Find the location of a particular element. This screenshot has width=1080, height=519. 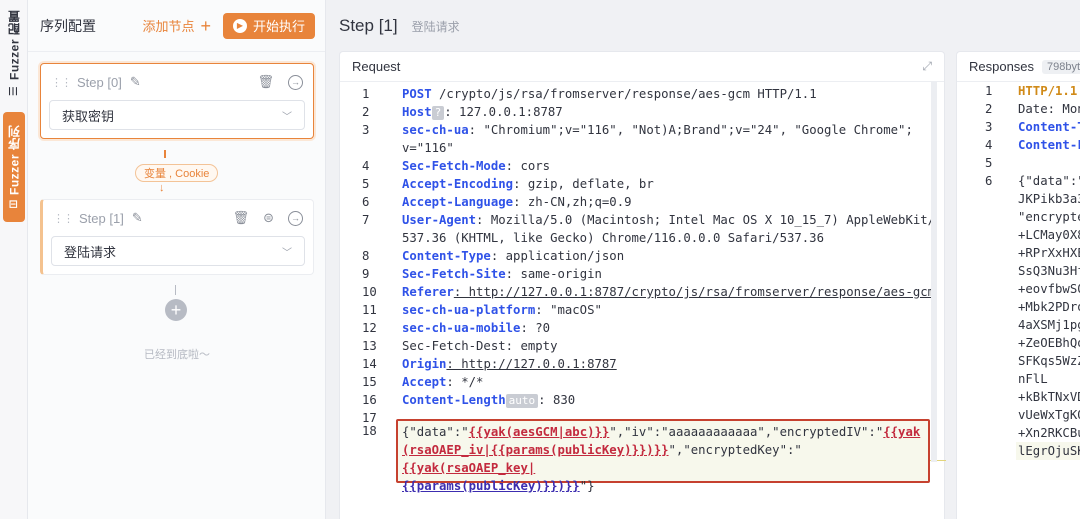

request-title: Request is located at coordinates (376, 66).